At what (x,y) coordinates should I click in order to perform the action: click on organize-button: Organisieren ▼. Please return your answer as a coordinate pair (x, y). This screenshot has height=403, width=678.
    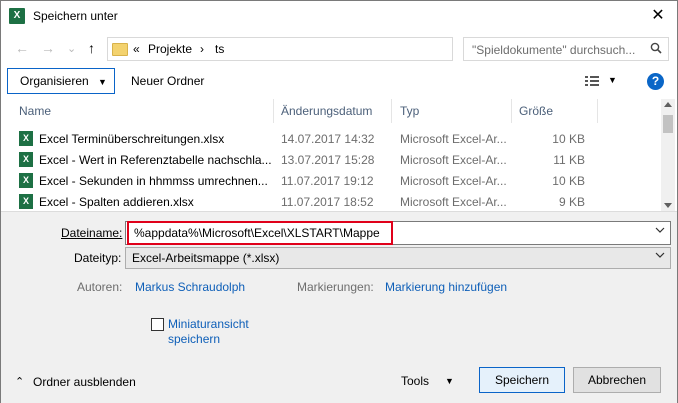
    Looking at the image, I should click on (61, 81).